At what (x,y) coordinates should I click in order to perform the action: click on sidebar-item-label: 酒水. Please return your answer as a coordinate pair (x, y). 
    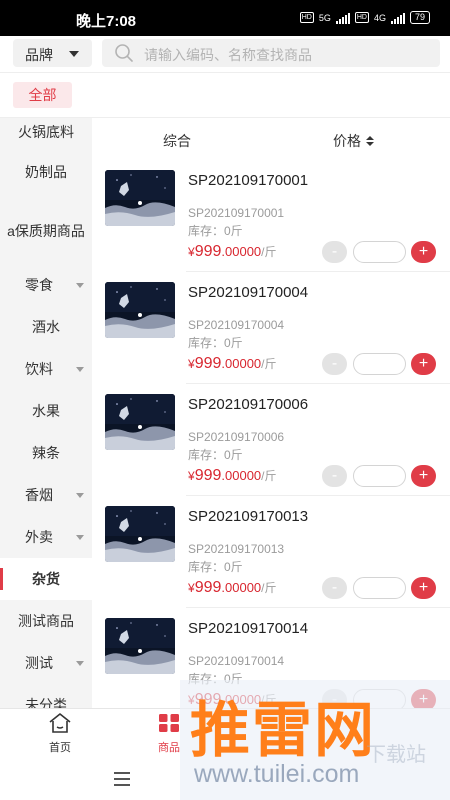
    Looking at the image, I should click on (46, 327).